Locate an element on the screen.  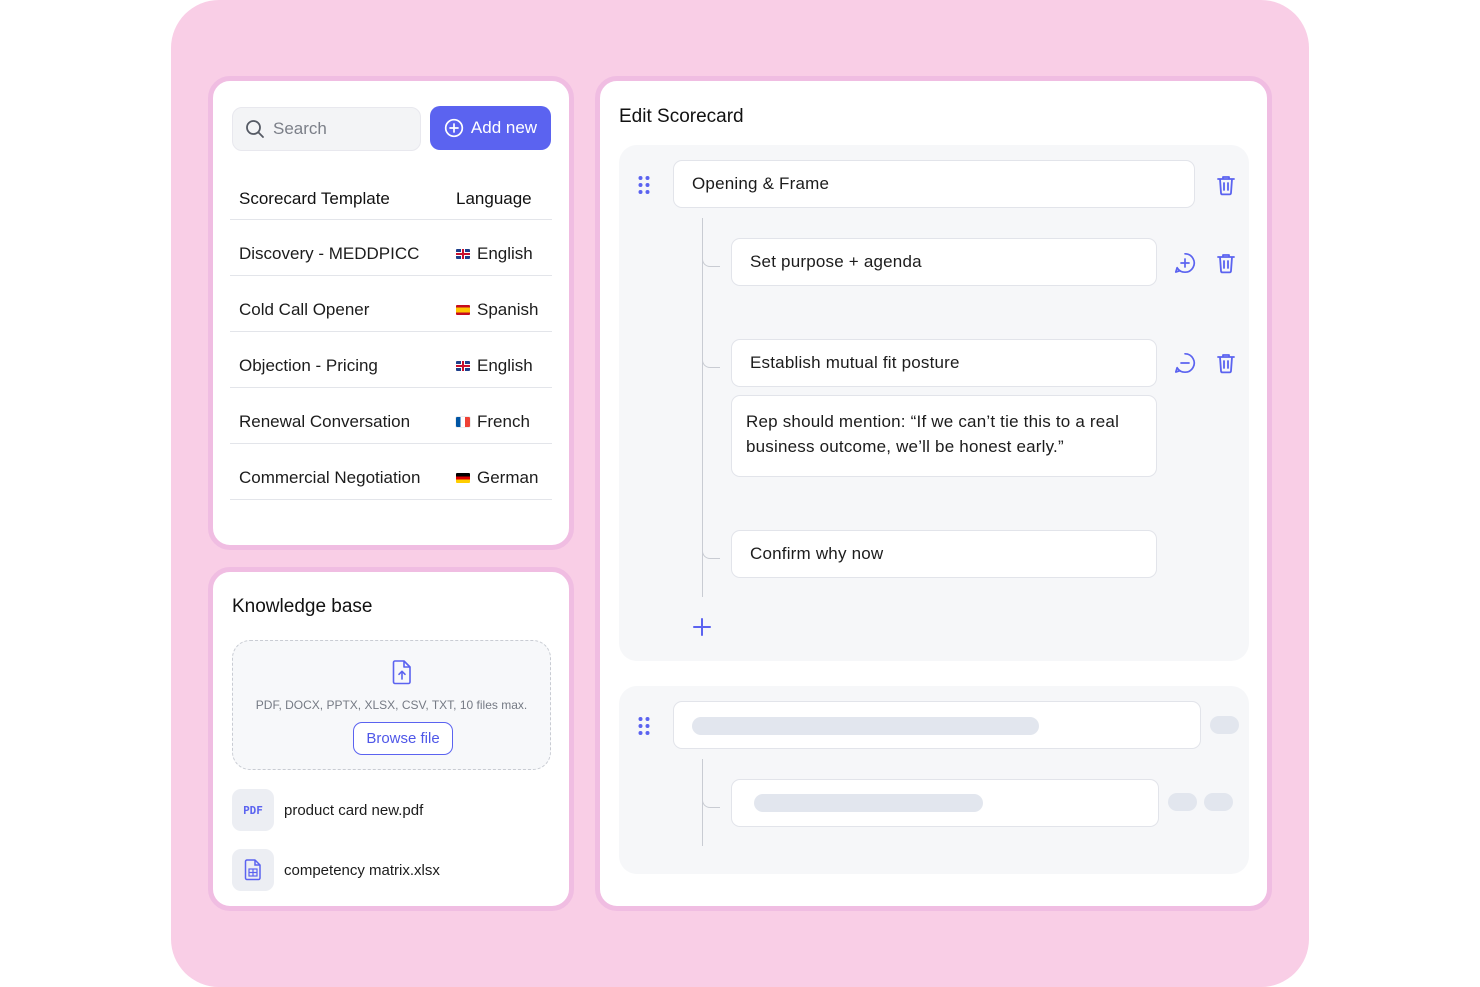
search-placeholder: Search is located at coordinates (300, 128).